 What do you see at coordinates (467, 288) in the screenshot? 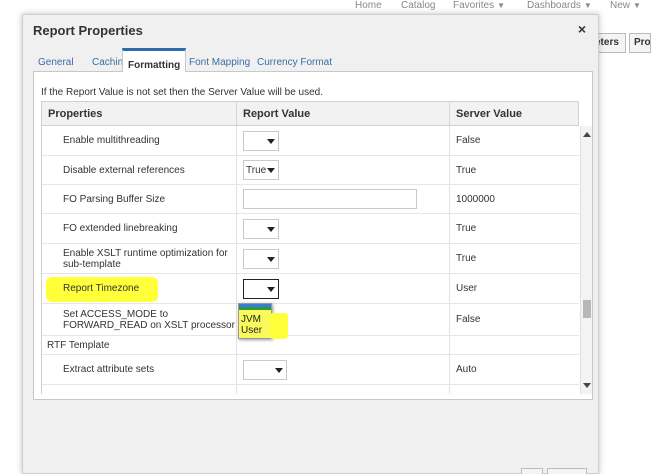
I see `server-value: User` at bounding box center [467, 288].